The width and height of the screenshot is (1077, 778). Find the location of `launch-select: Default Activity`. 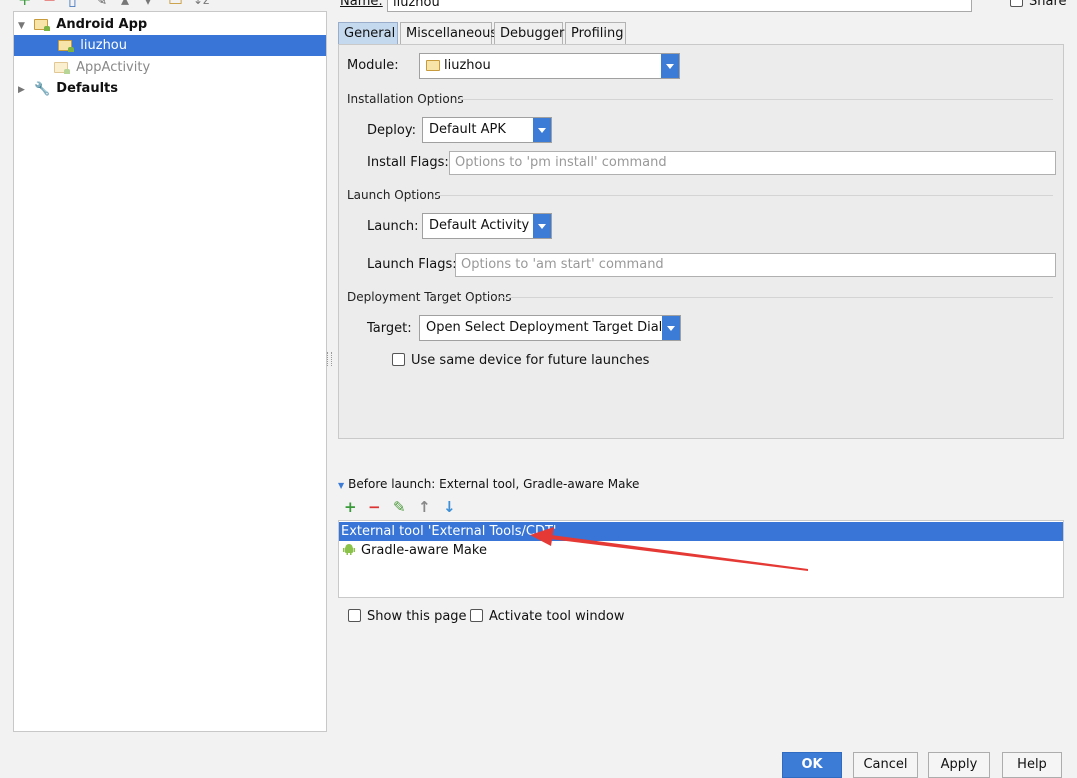

launch-select: Default Activity is located at coordinates (487, 226).